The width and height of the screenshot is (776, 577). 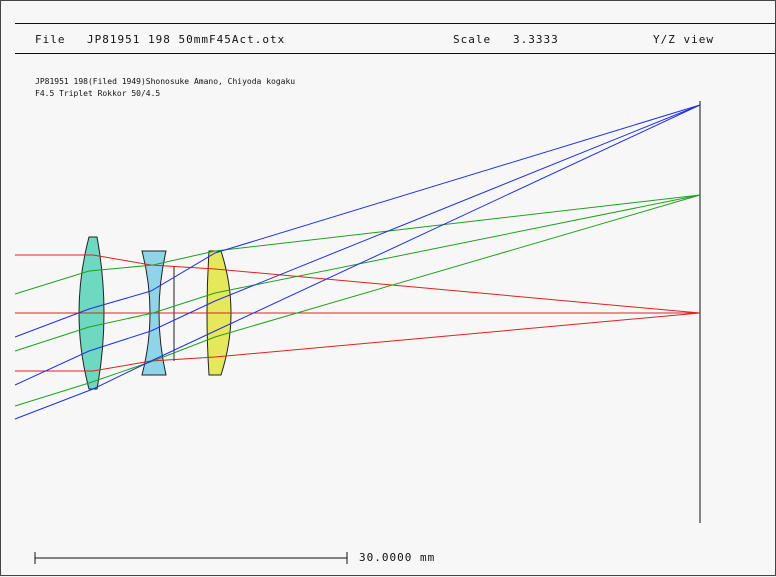 What do you see at coordinates (397, 557) in the screenshot?
I see `scale-bar-label: 30.0000 mm` at bounding box center [397, 557].